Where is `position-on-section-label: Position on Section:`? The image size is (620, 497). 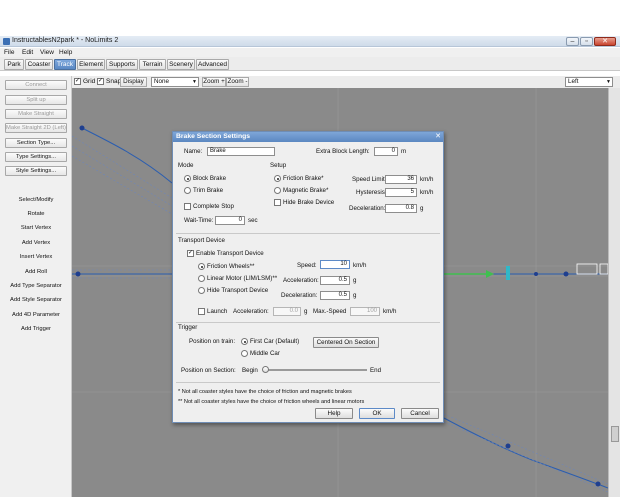 position-on-section-label: Position on Section: is located at coordinates (208, 370).